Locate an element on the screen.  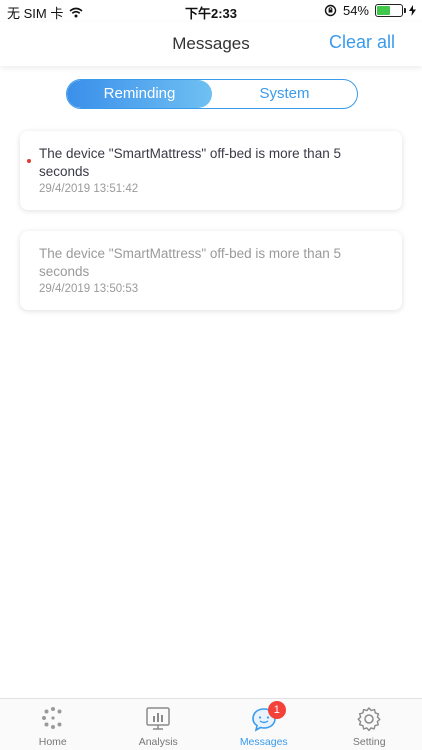
battery-percent: 54% is located at coordinates (355, 10).